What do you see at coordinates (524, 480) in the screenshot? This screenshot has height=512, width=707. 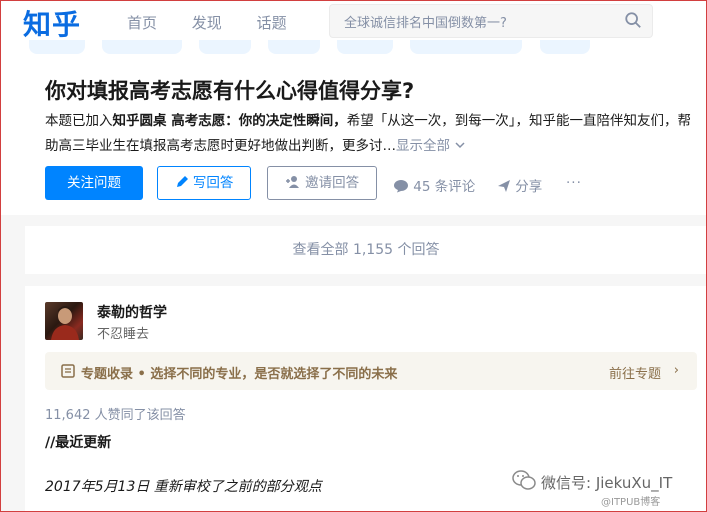 I see `wechat-icon` at bounding box center [524, 480].